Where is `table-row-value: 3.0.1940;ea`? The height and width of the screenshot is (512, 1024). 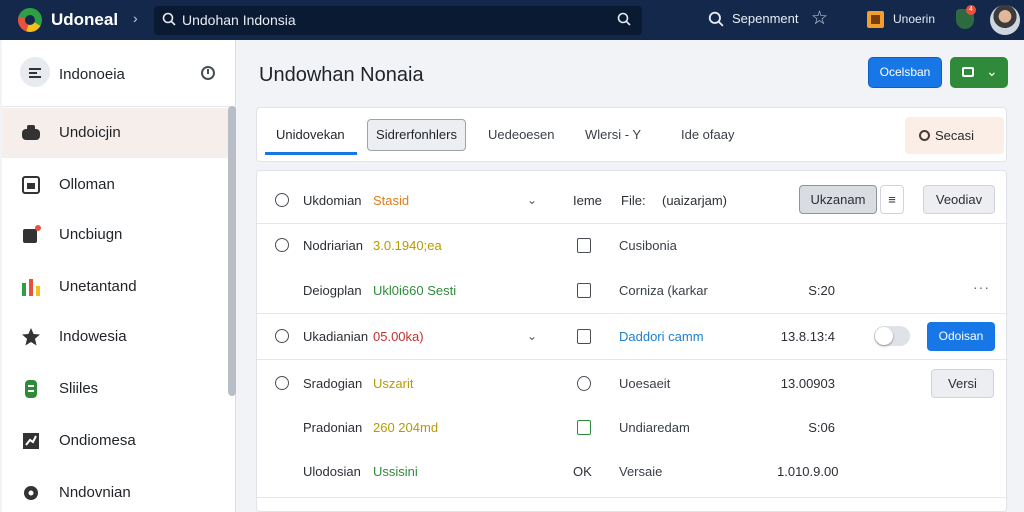
table-row-value: 3.0.1940;ea is located at coordinates (407, 245).